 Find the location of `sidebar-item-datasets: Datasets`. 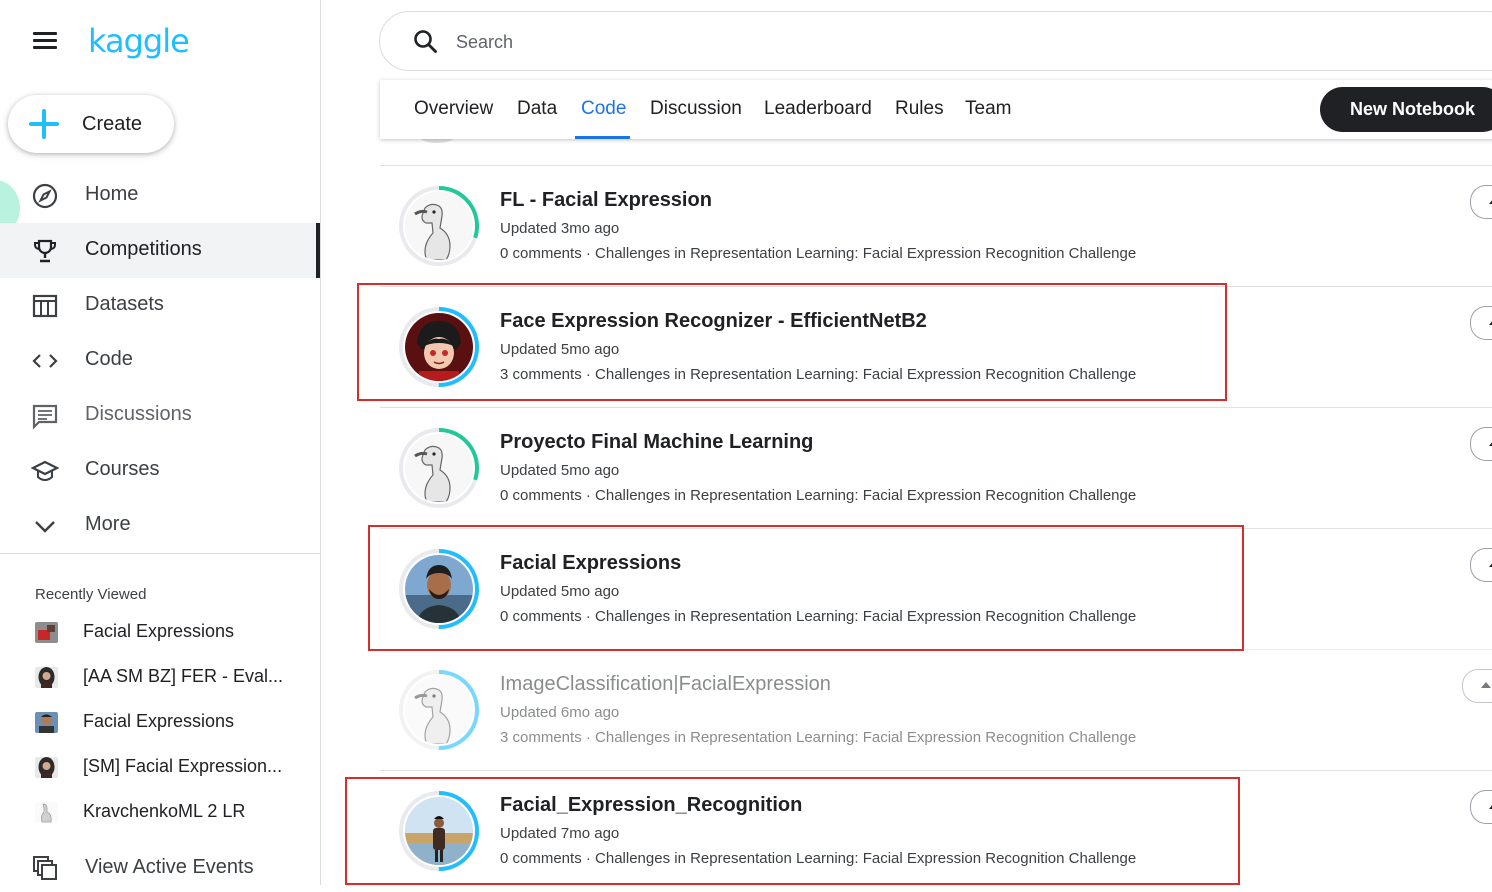

sidebar-item-datasets: Datasets is located at coordinates (160, 305).